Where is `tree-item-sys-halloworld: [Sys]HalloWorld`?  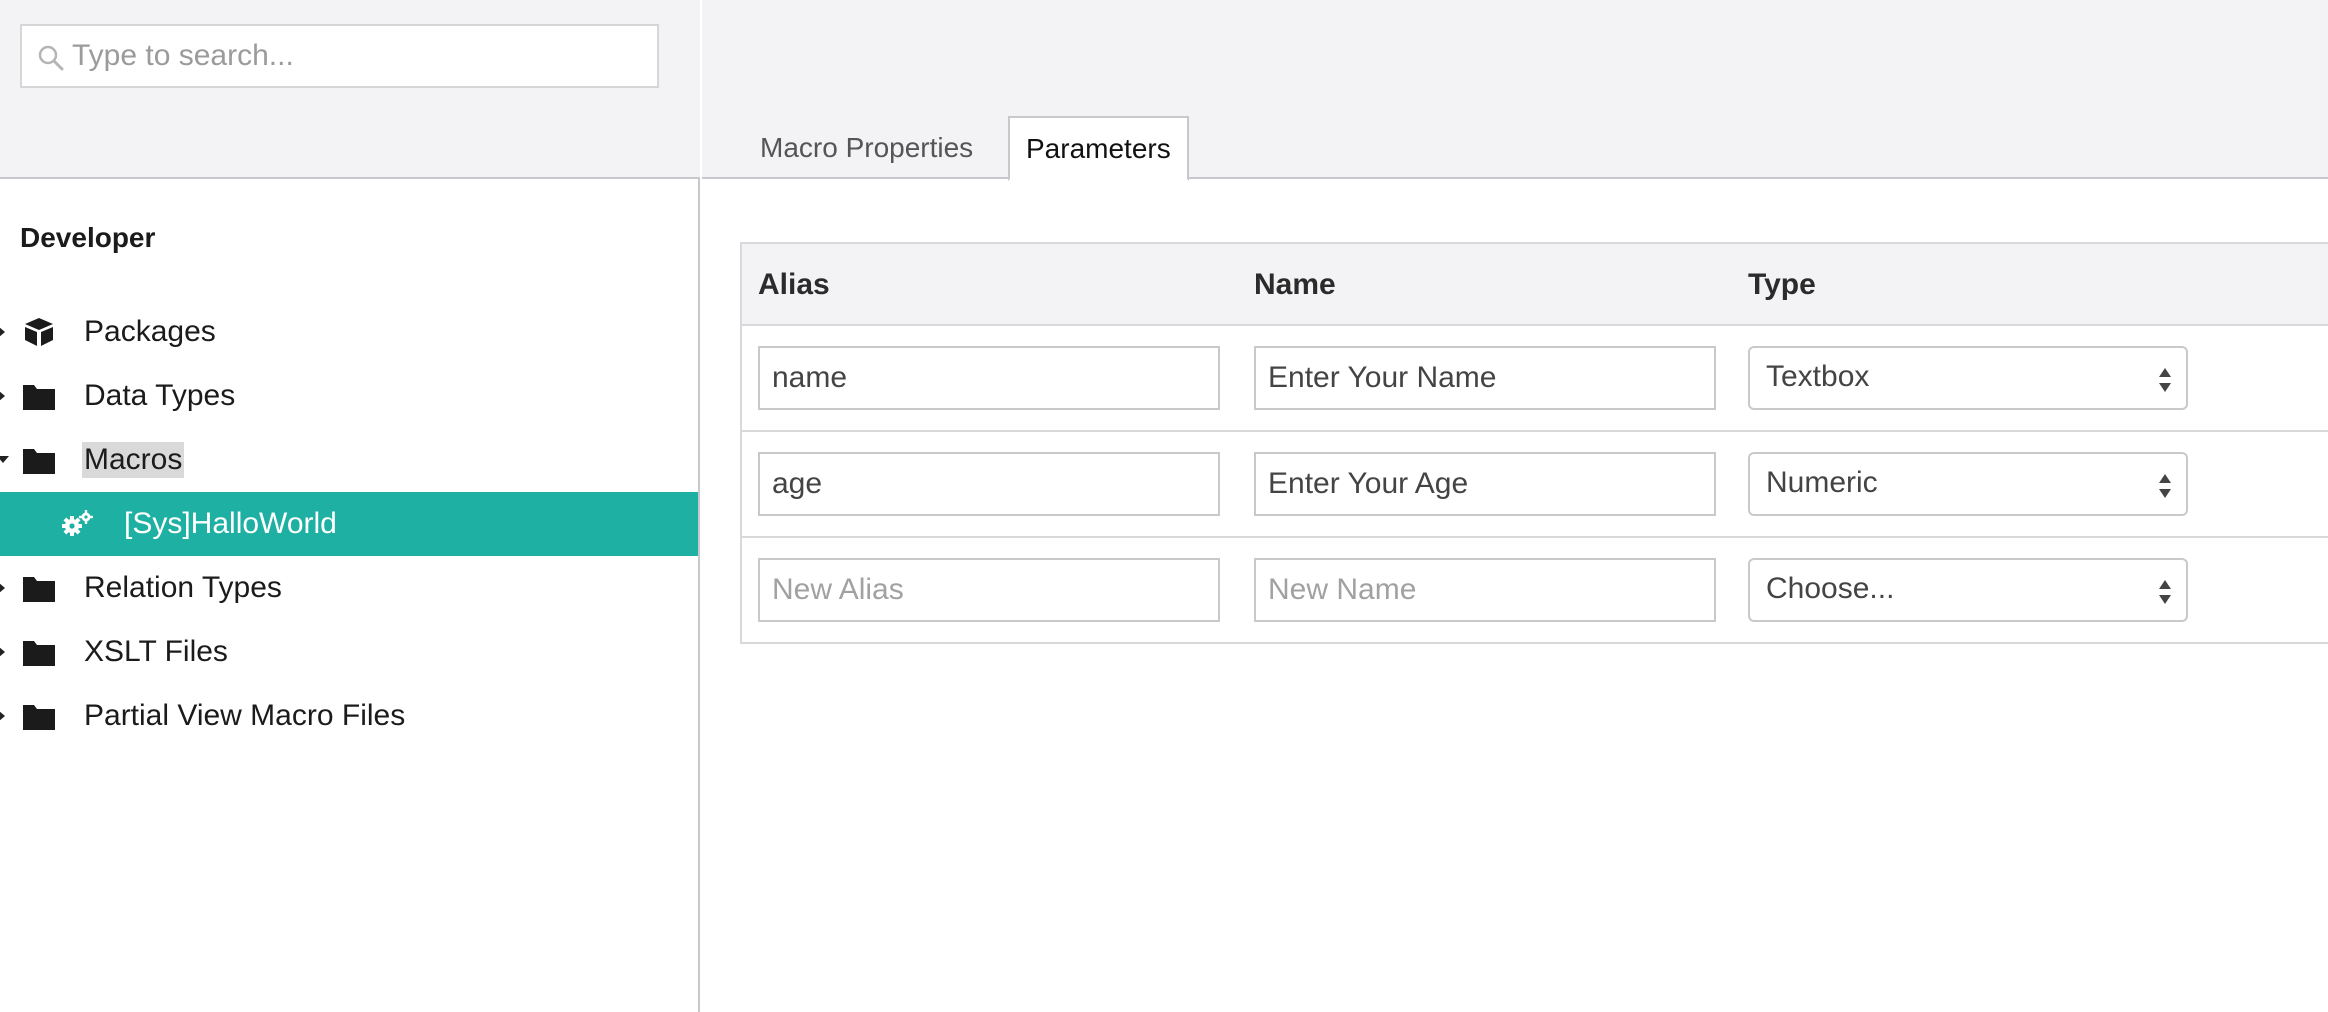
tree-item-sys-halloworld: [Sys]HalloWorld is located at coordinates (349, 524).